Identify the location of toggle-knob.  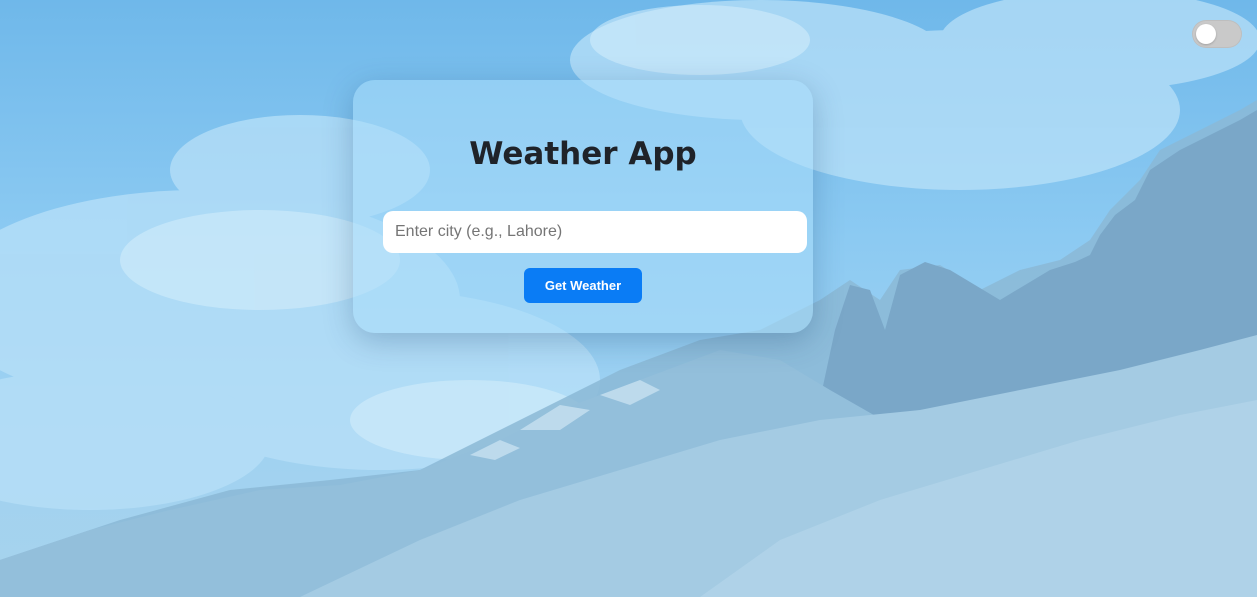
(1206, 34).